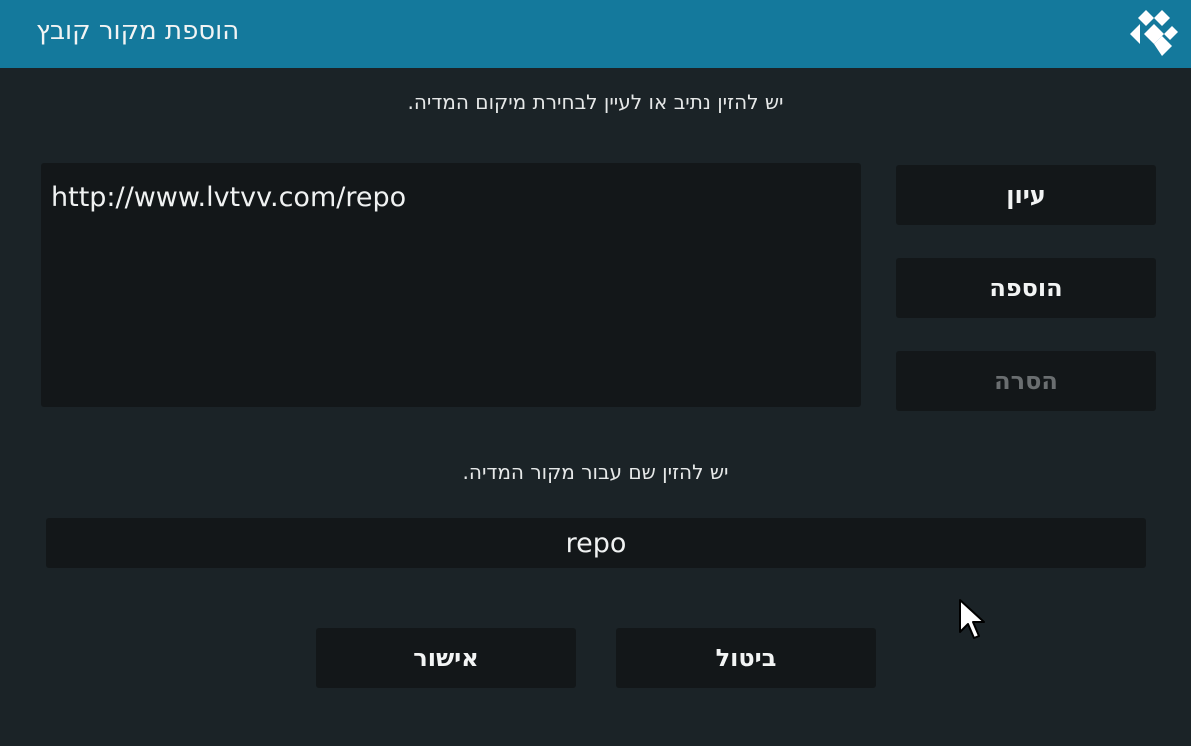 Image resolution: width=1191 pixels, height=746 pixels. Describe the element at coordinates (1026, 288) in the screenshot. I see `add-button: הוספה` at that location.